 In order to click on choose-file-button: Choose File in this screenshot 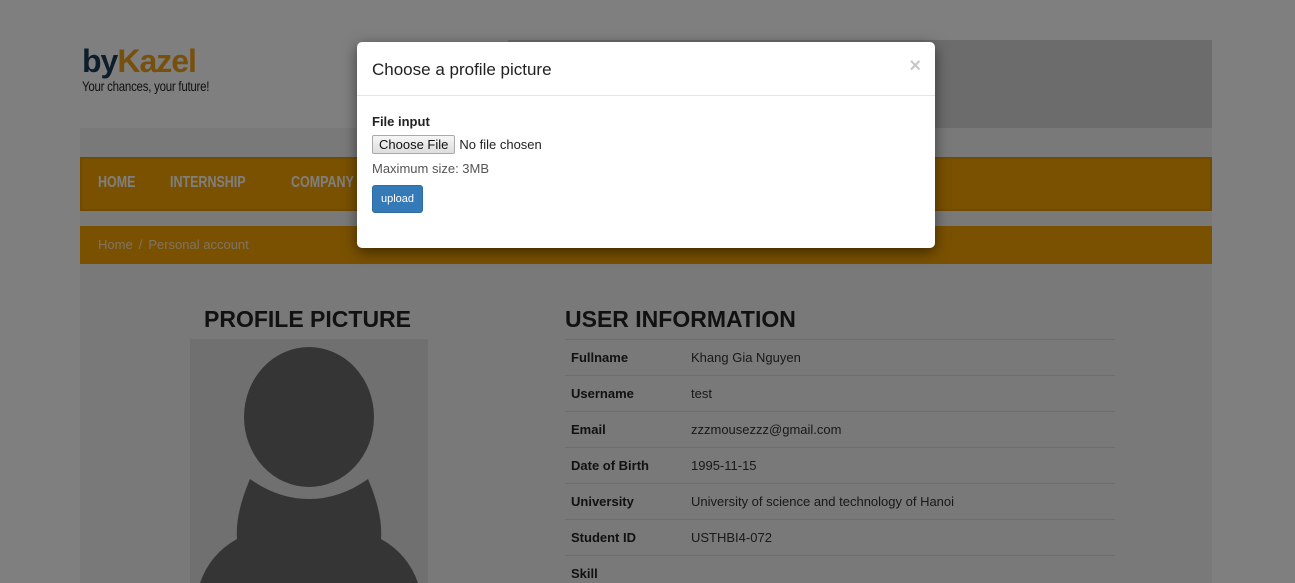, I will do `click(414, 144)`.